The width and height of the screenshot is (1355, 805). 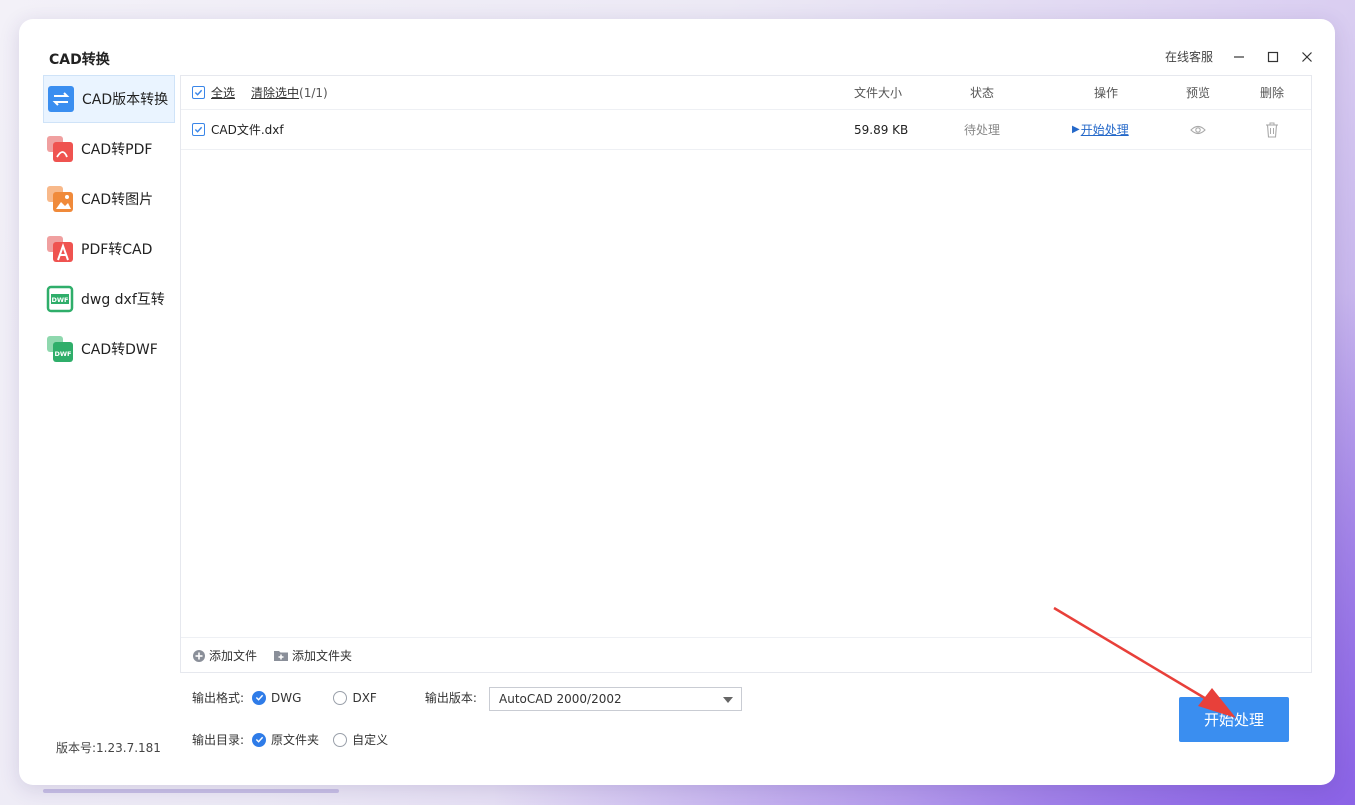 What do you see at coordinates (1272, 129) in the screenshot?
I see `delete-trash-icon` at bounding box center [1272, 129].